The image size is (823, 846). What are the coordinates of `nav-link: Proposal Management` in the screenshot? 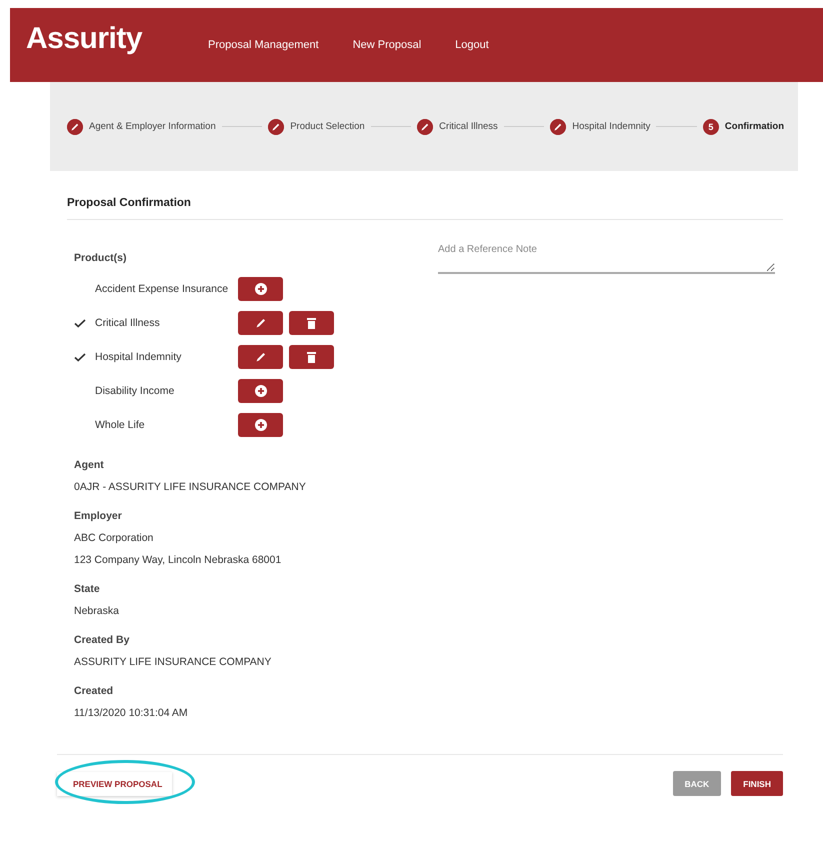 It's located at (263, 45).